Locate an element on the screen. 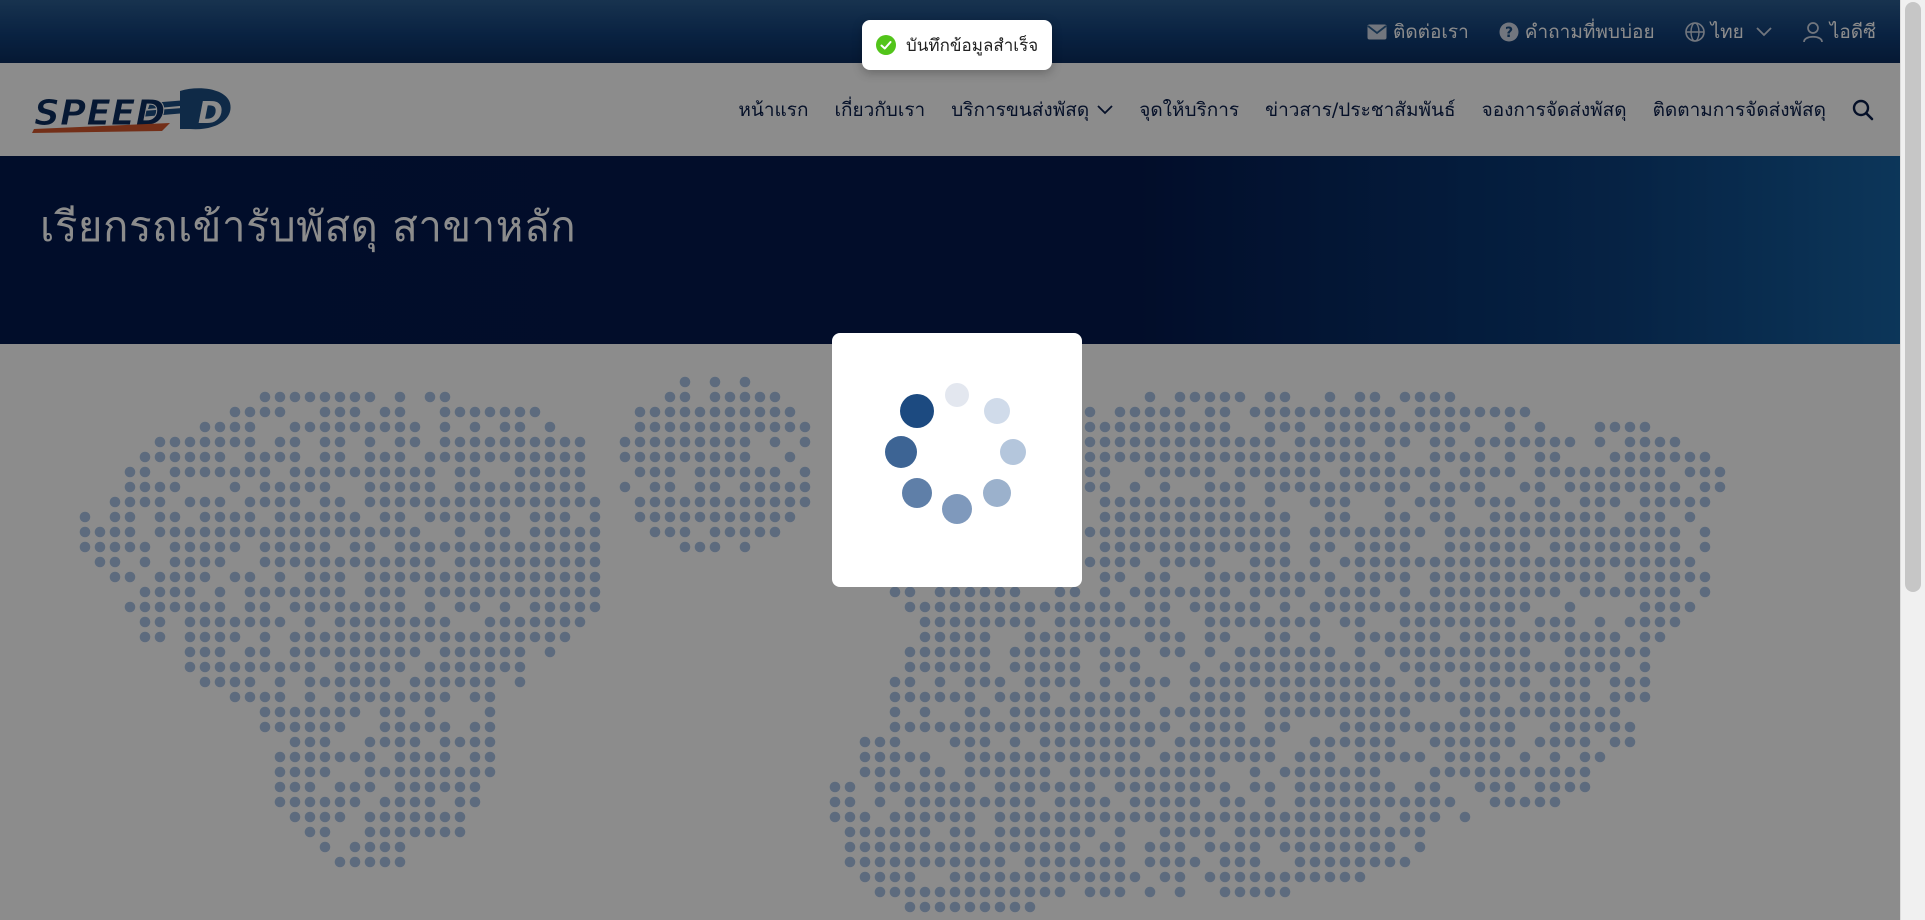  success-toast: บันทึกข้อมูลสำเร็จ is located at coordinates (957, 45).